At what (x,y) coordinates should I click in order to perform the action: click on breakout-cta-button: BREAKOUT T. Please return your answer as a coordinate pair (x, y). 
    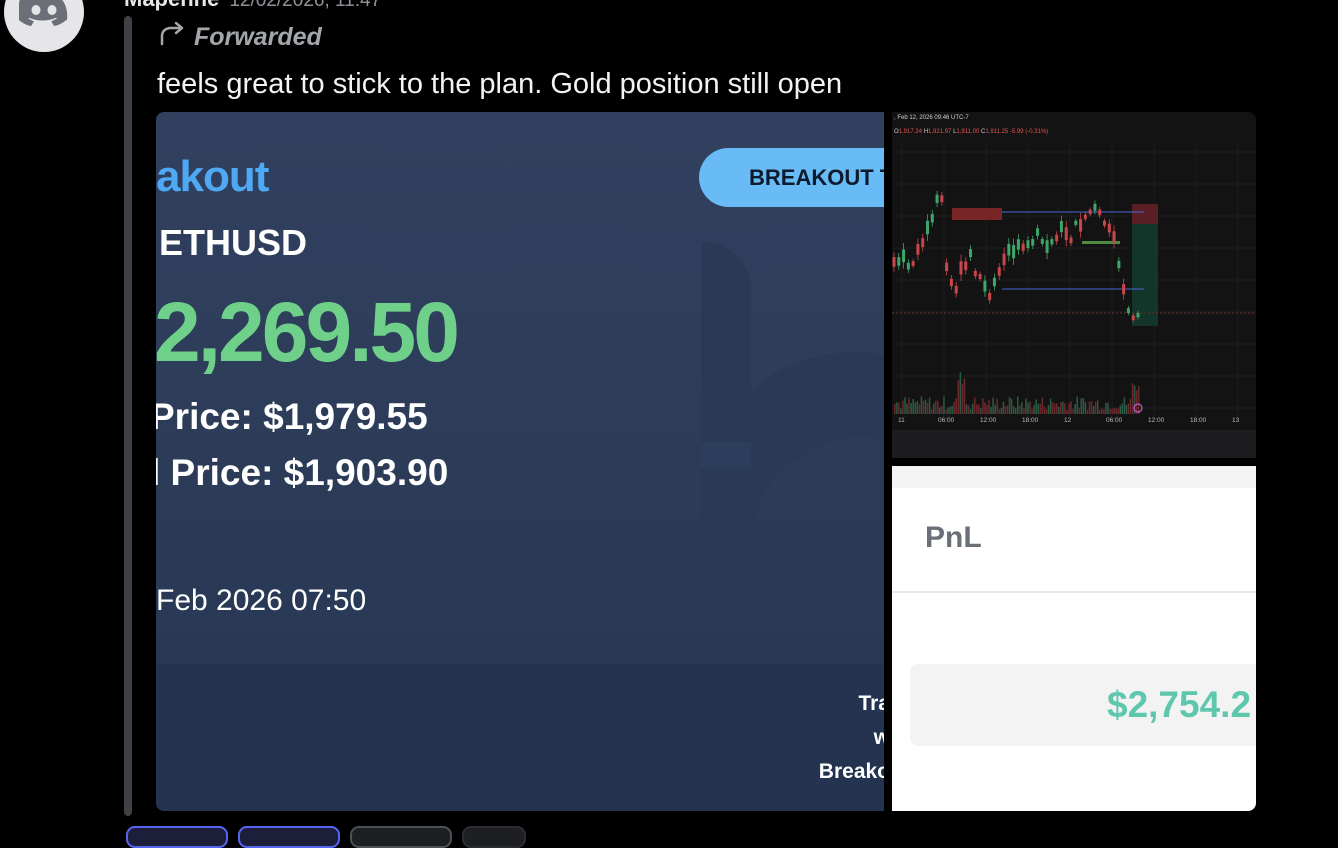
    Looking at the image, I should click on (791, 177).